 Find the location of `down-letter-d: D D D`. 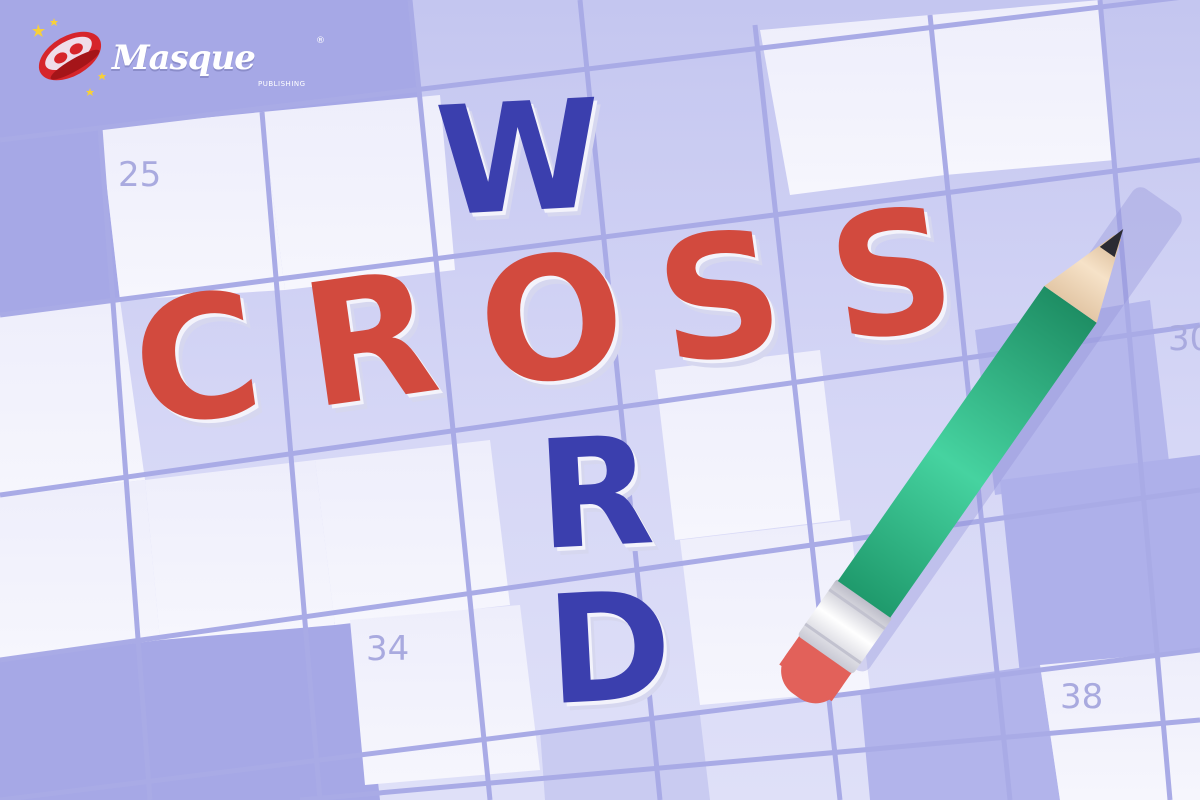

down-letter-d: D D D is located at coordinates (613, 653).